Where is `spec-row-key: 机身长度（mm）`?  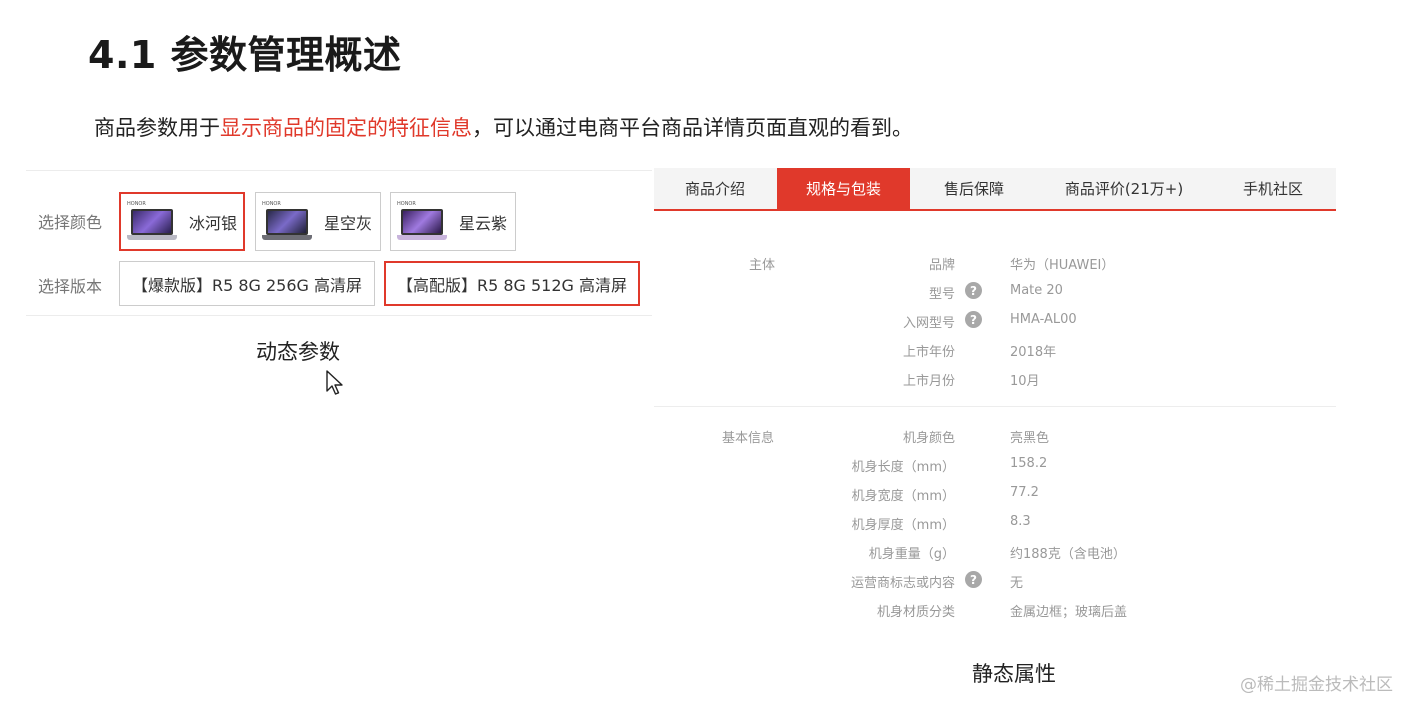 spec-row-key: 机身长度（mm） is located at coordinates (903, 467).